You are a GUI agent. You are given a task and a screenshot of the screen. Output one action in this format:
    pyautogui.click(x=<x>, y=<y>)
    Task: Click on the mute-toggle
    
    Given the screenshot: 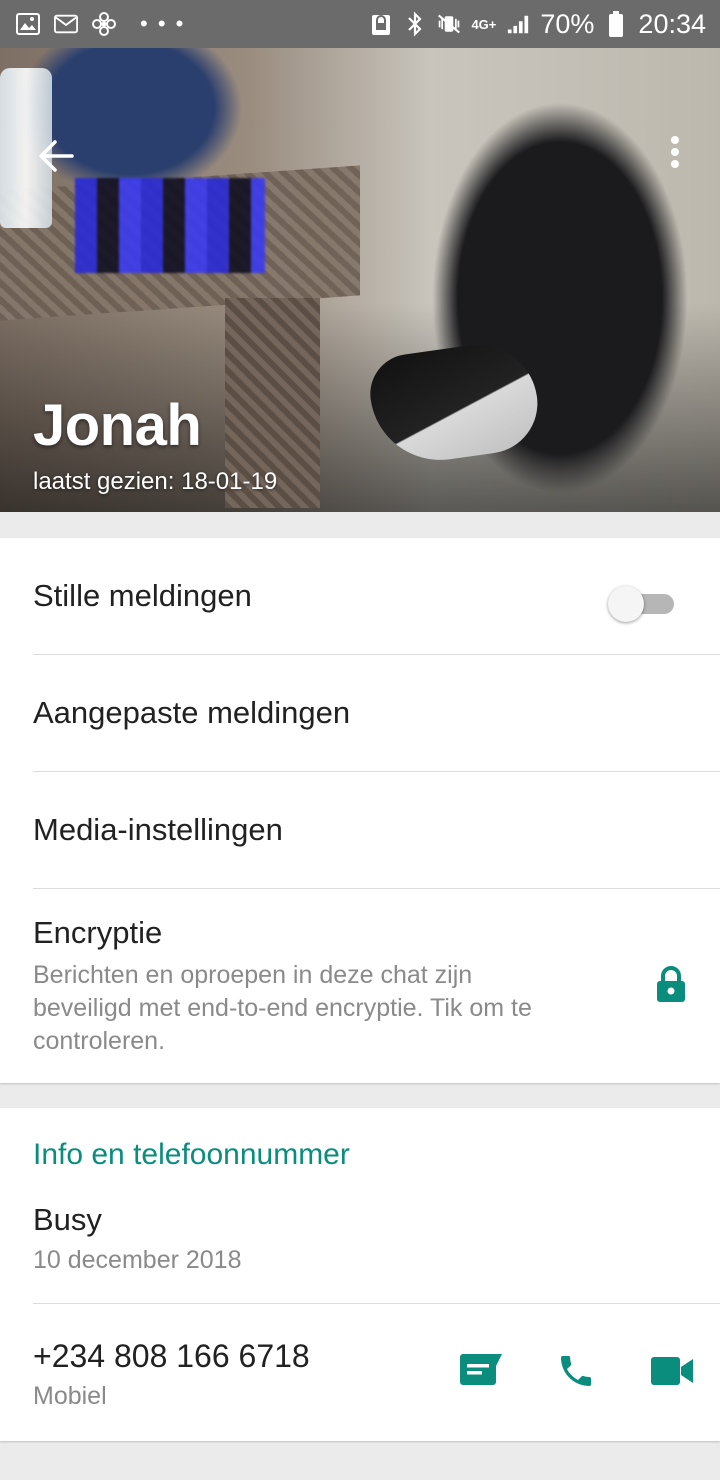 What is the action you would take?
    pyautogui.click(x=642, y=602)
    